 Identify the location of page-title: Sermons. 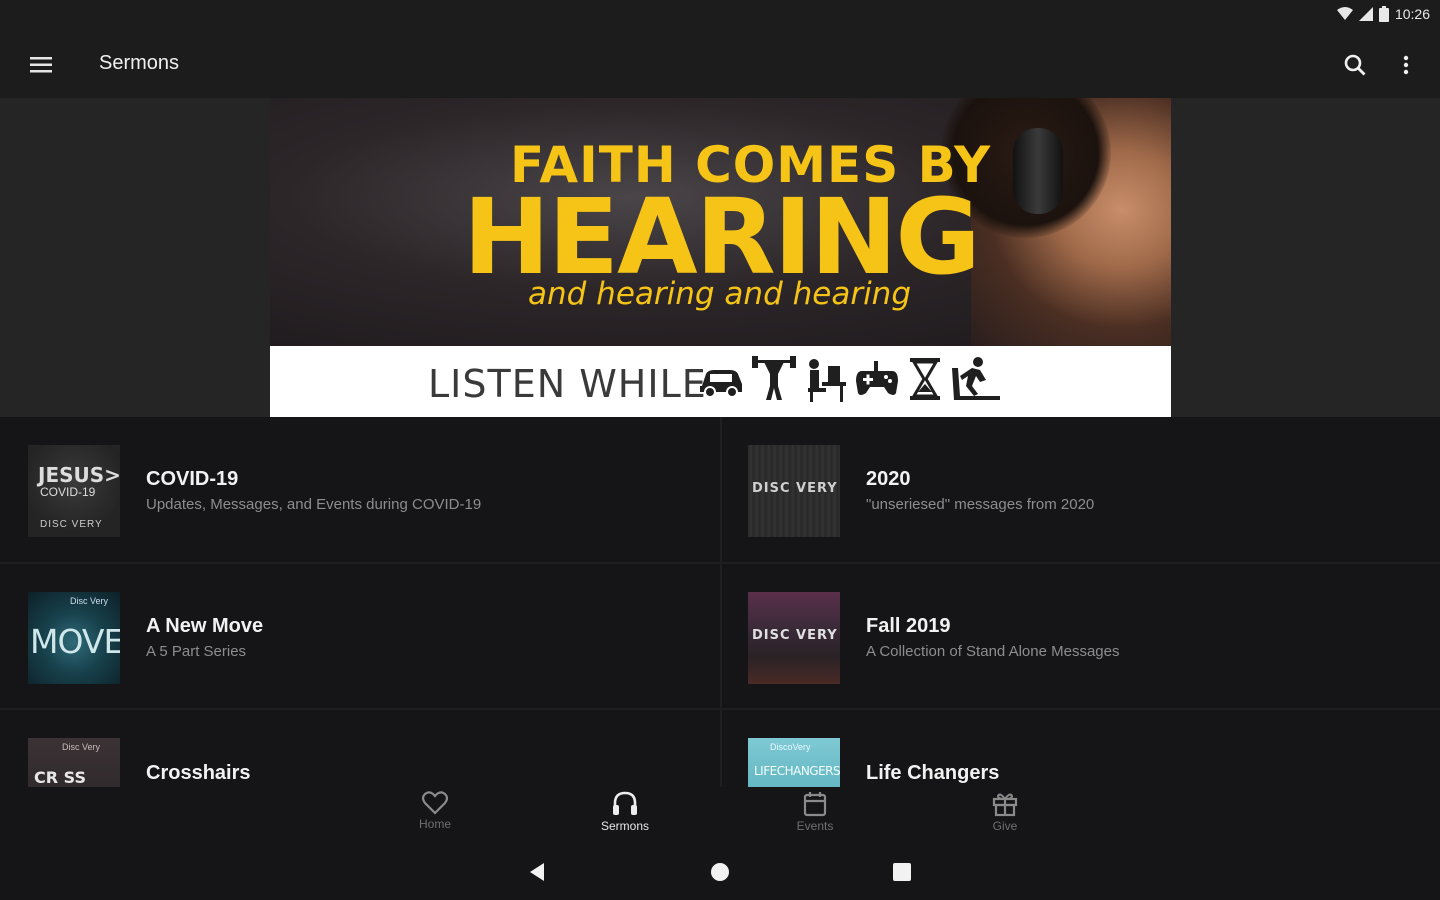
(139, 63).